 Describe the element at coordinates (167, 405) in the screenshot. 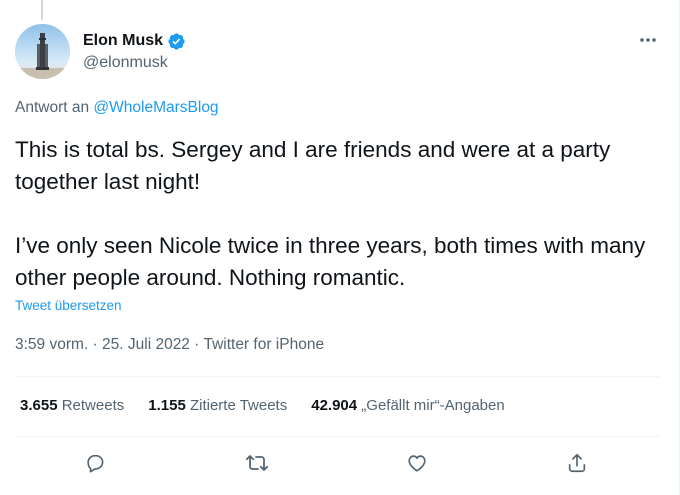

I see `quote-tweets-count: 1.155` at that location.